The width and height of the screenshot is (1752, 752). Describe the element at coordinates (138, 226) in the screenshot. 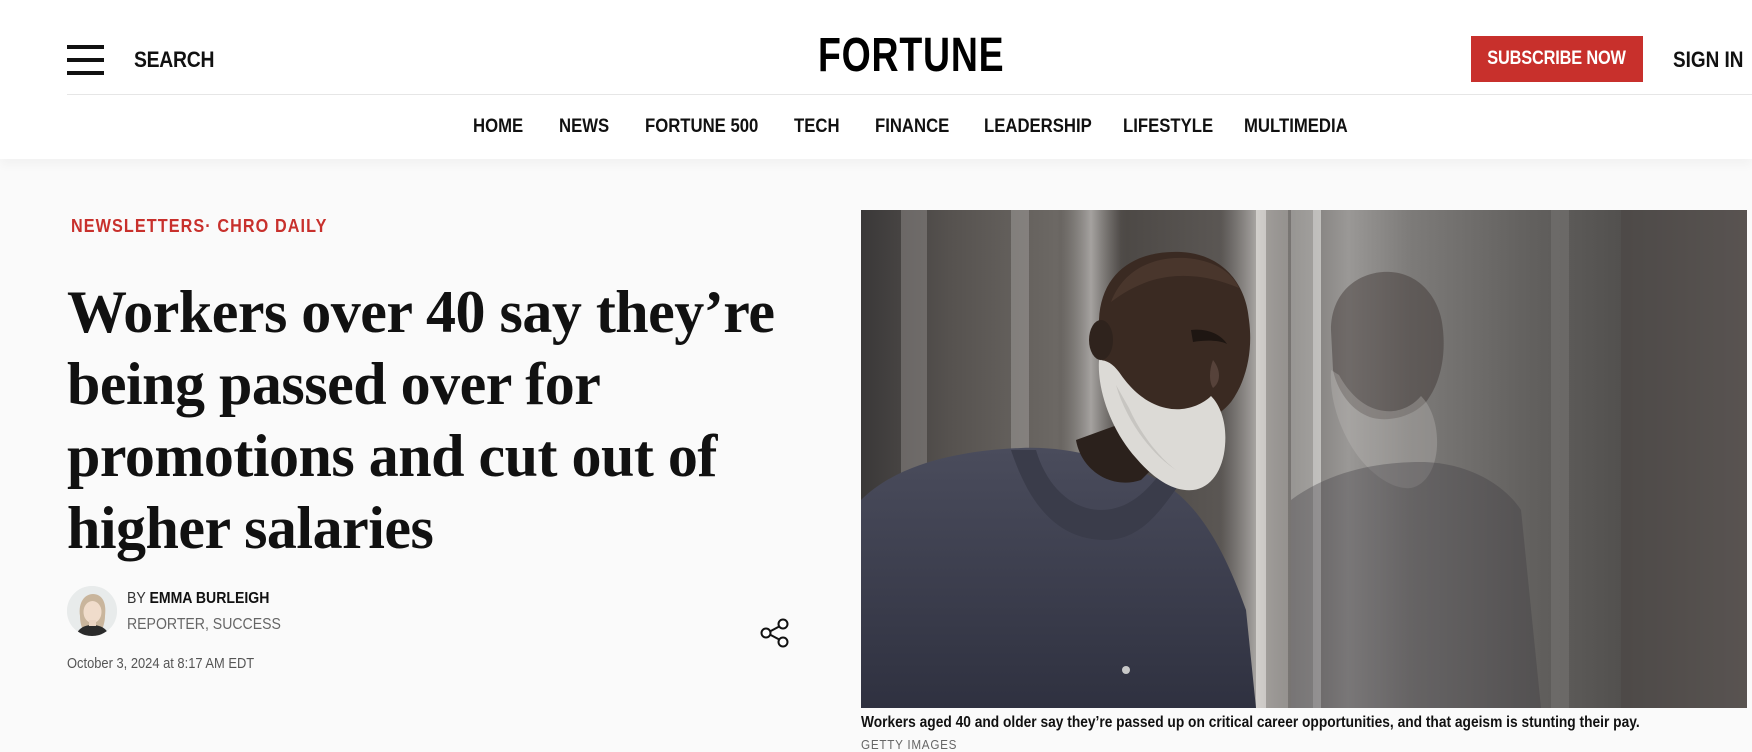

I see `section-link-newsletters: NEWSLETTERS` at that location.